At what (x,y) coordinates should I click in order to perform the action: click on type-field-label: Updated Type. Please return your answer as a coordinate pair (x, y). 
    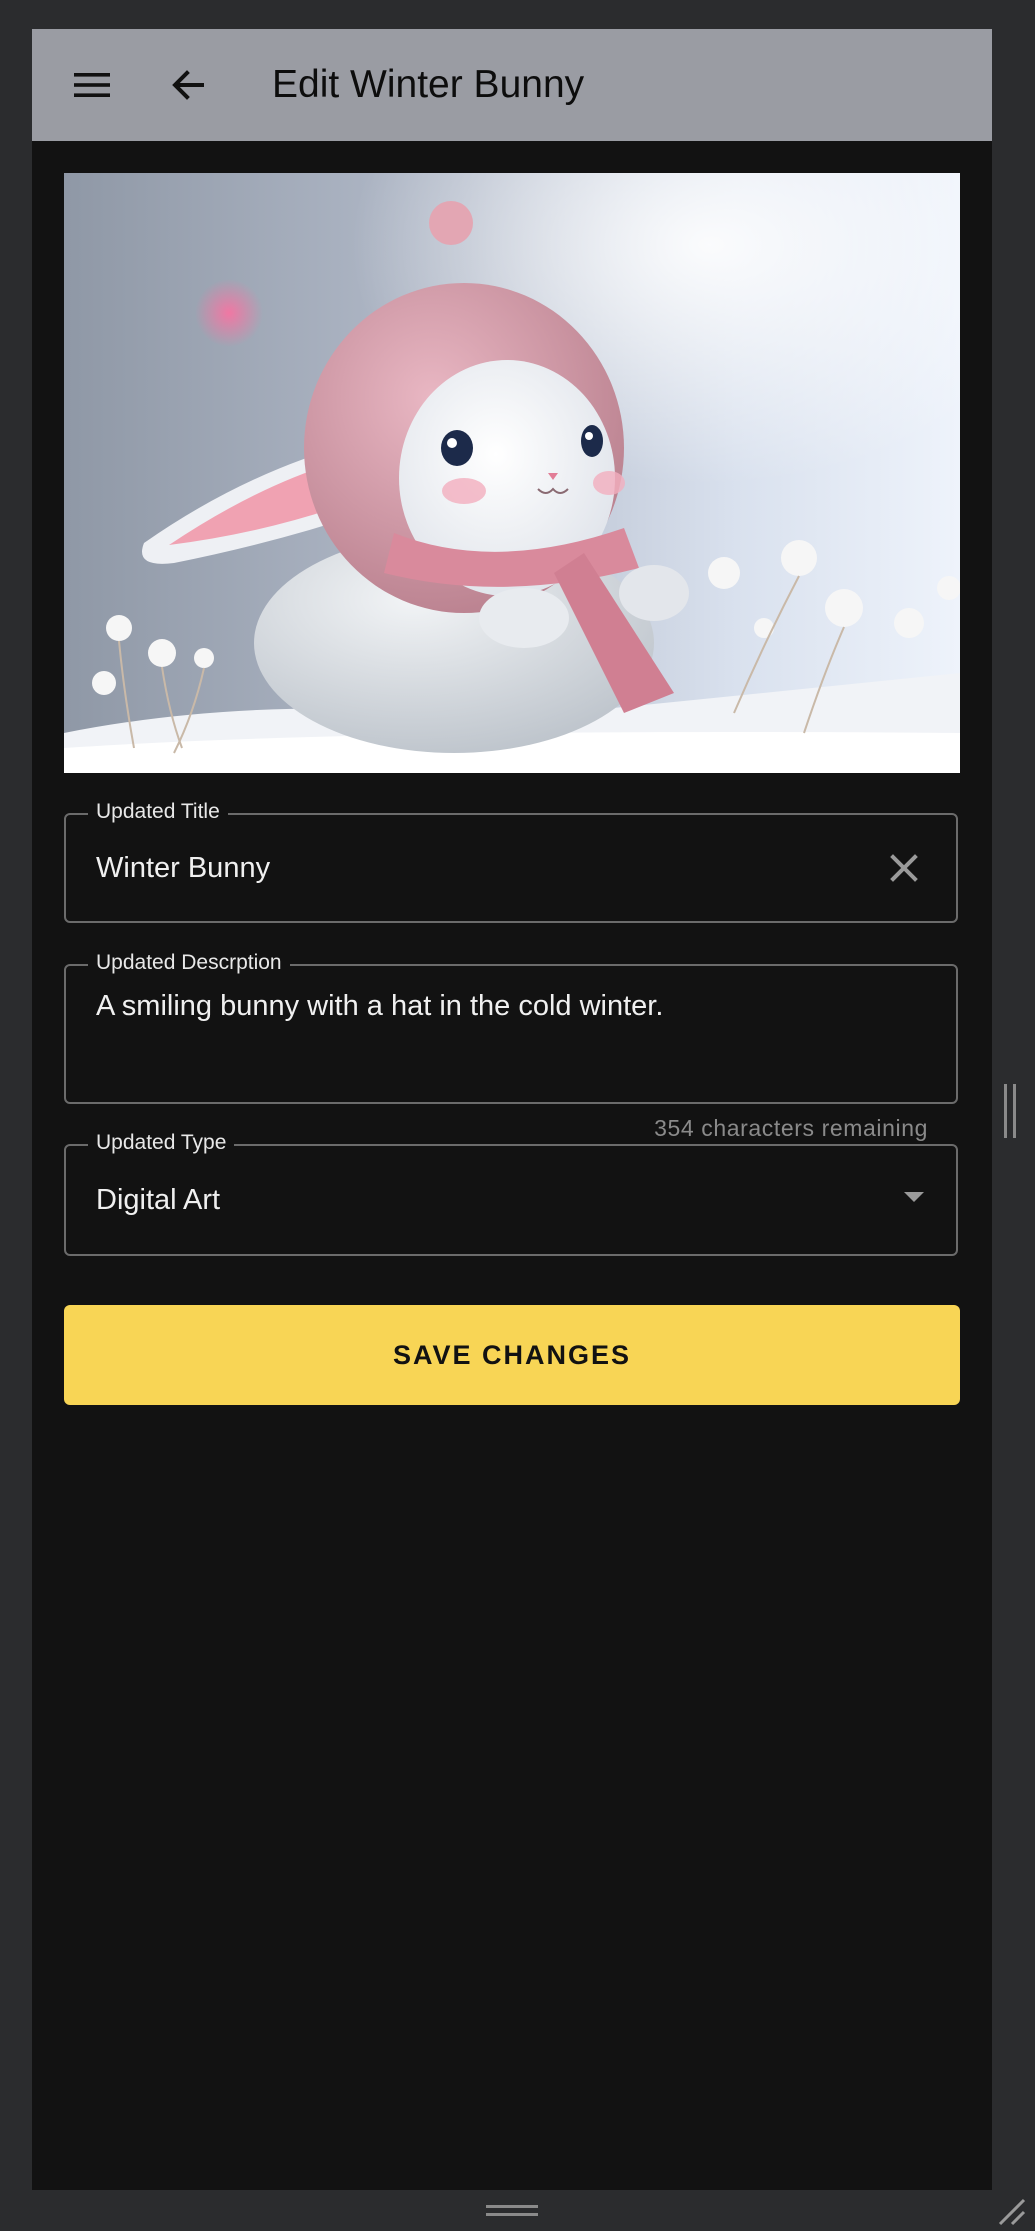
    Looking at the image, I should click on (161, 1143).